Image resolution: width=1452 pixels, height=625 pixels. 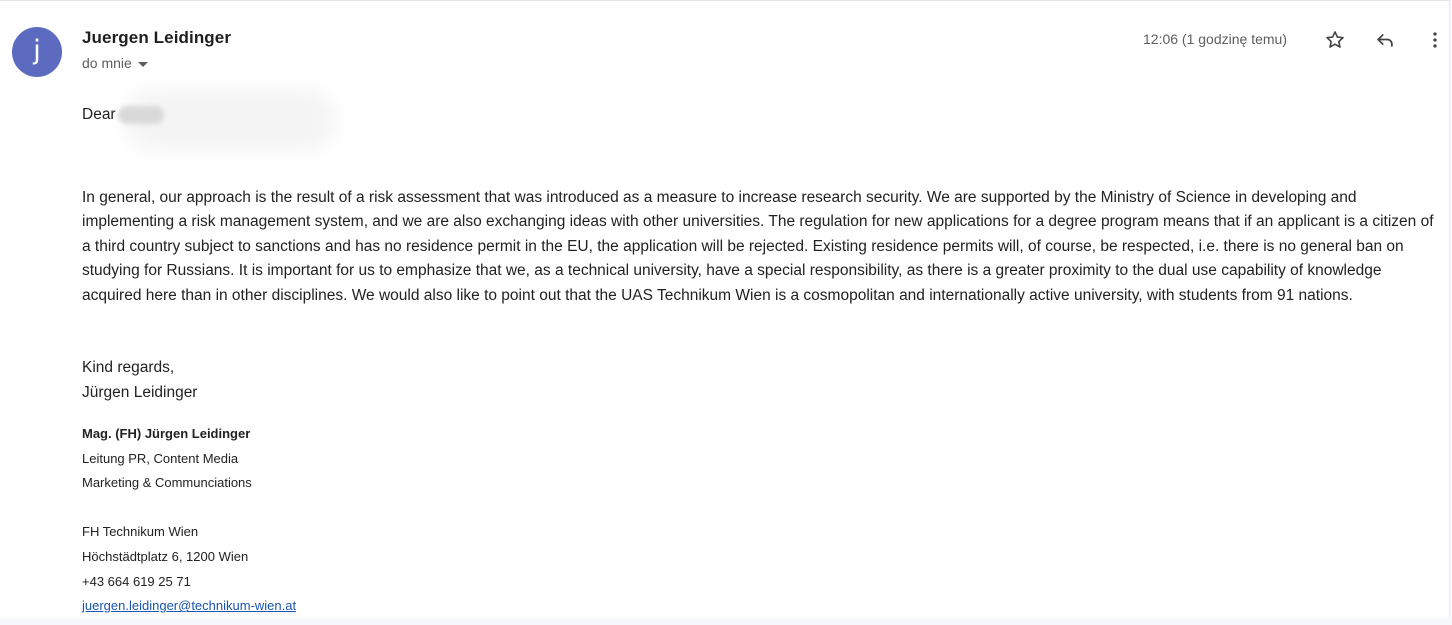 I want to click on greeting: Dear, so click(x=123, y=115).